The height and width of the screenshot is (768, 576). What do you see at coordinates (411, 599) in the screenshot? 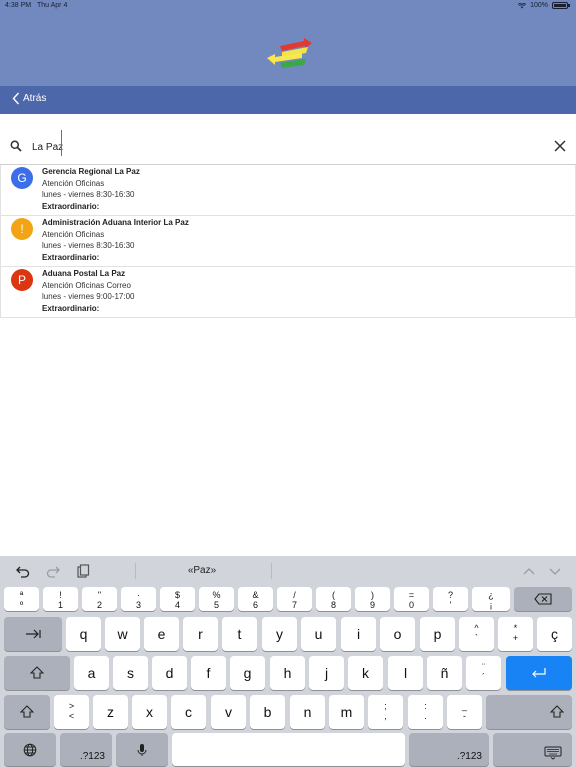
I see `key: = 0` at bounding box center [411, 599].